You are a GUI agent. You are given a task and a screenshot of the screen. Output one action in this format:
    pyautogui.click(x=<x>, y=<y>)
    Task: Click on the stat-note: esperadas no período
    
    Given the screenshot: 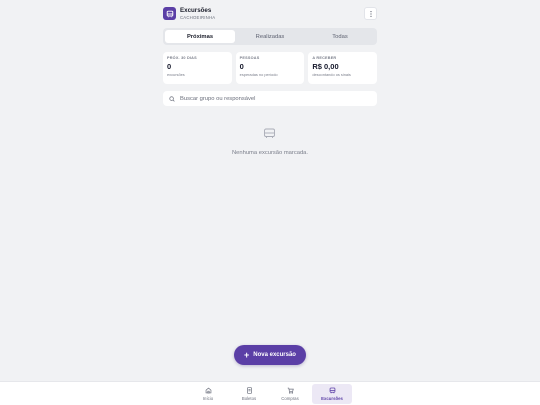 What is the action you would take?
    pyautogui.click(x=258, y=74)
    